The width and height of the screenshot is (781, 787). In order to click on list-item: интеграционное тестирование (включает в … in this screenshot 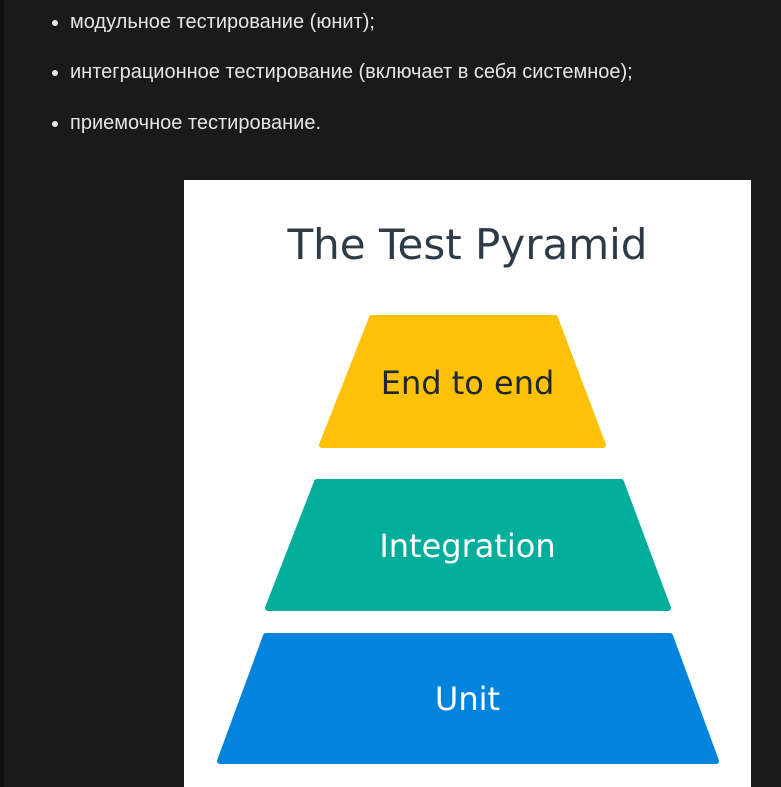, I will do `click(342, 72)`.